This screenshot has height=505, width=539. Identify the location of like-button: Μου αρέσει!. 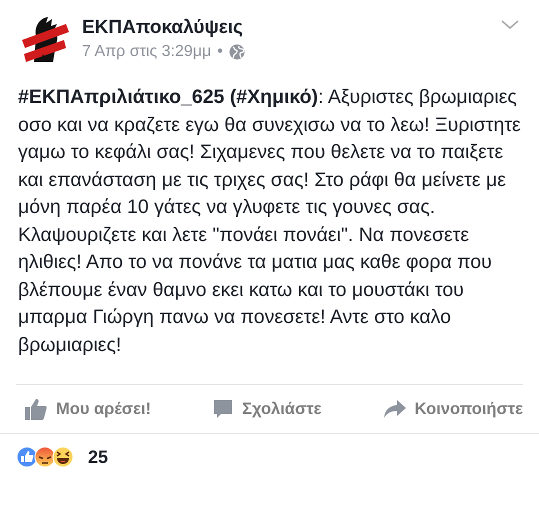
(88, 409).